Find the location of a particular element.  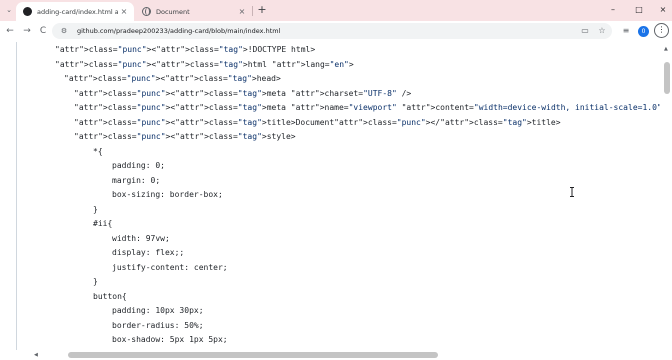

horizontal-scroll-thumb is located at coordinates (253, 355).